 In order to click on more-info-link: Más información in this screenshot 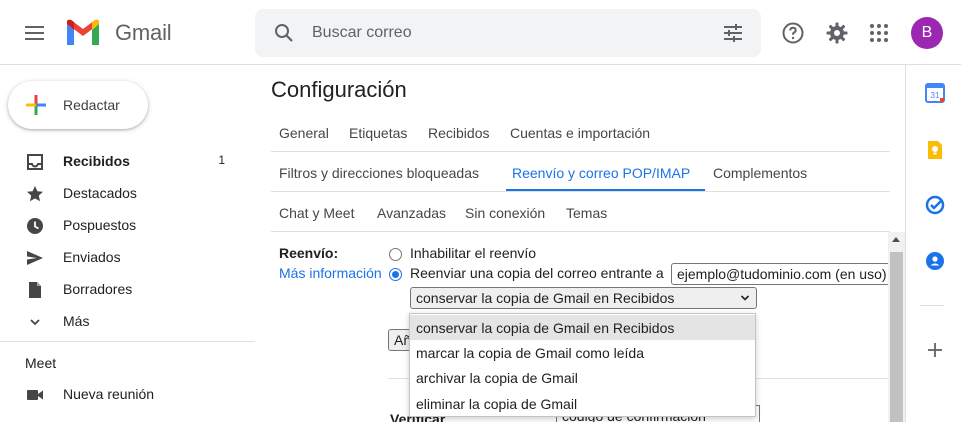, I will do `click(333, 273)`.